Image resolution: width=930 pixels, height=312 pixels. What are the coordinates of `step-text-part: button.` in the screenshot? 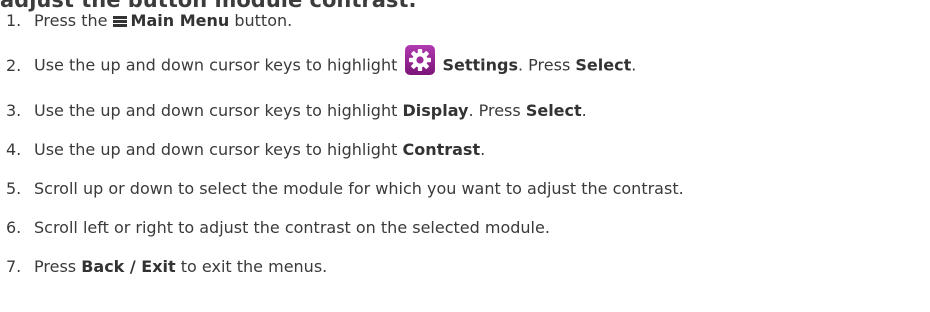 It's located at (263, 20).